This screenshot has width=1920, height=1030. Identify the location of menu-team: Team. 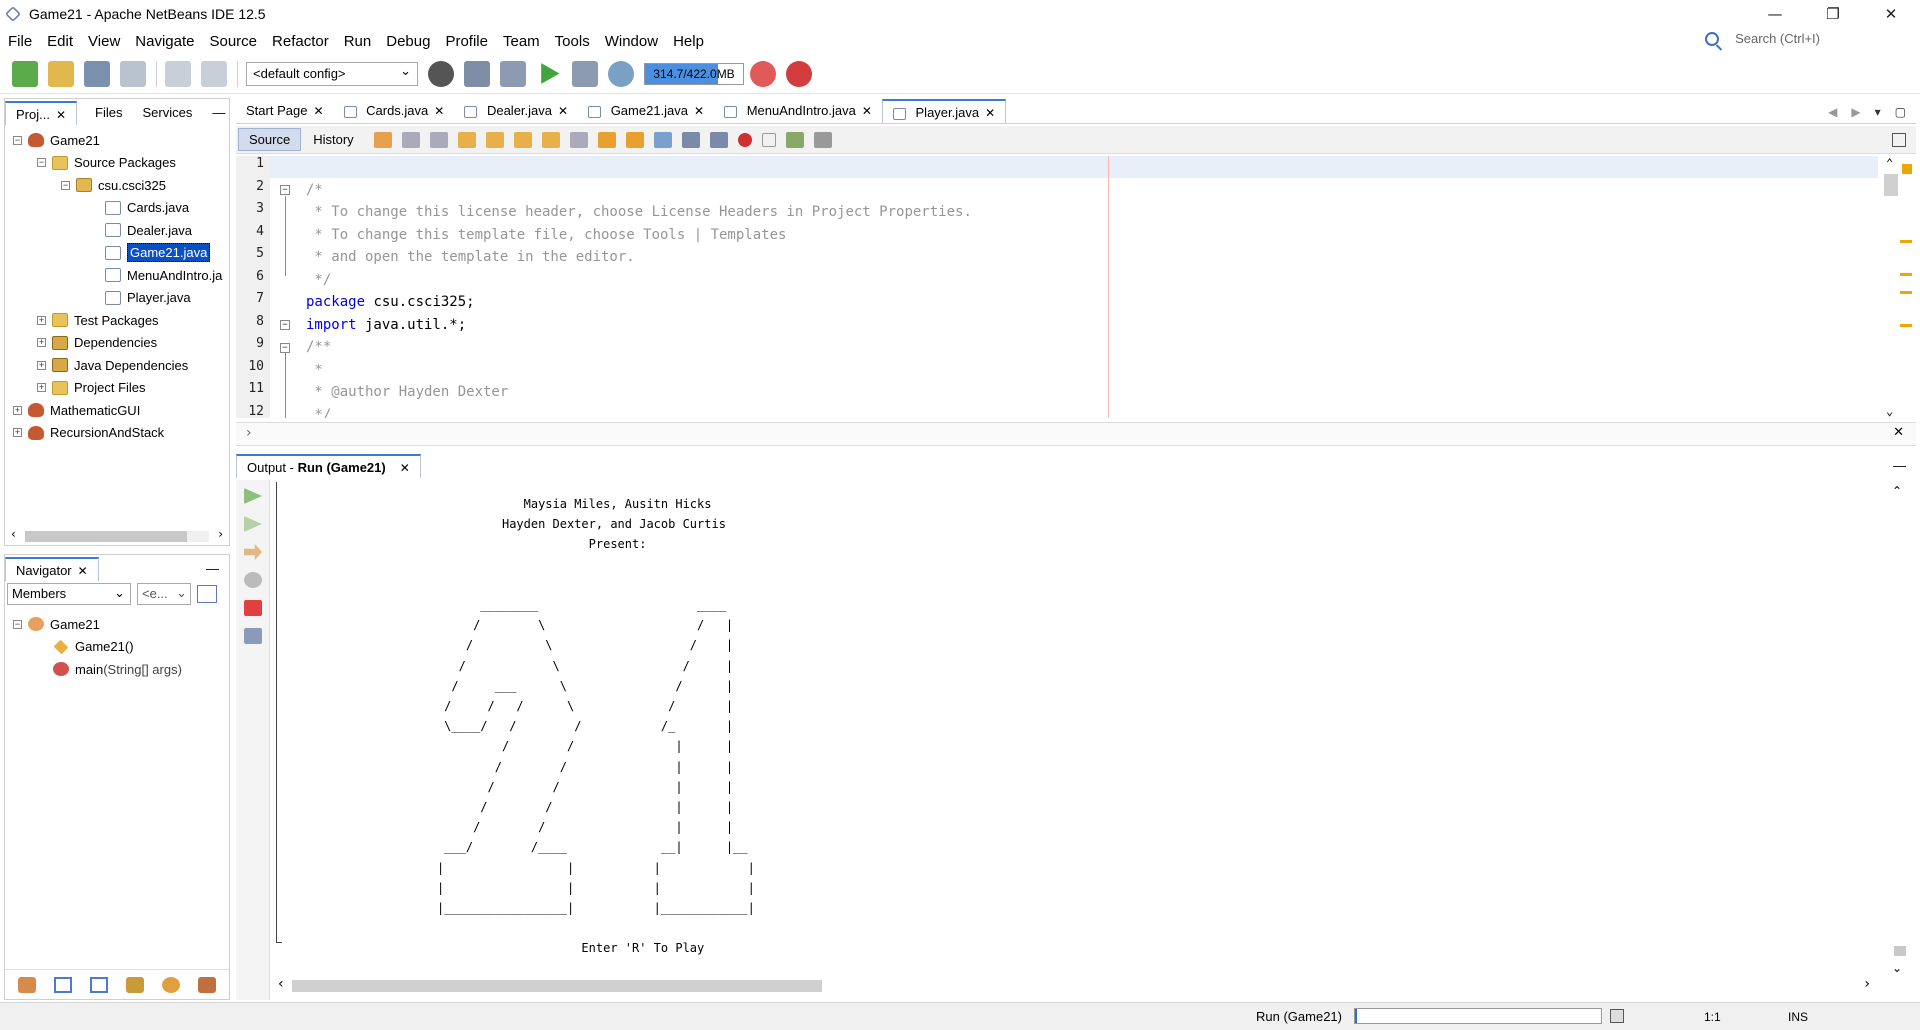
(521, 41).